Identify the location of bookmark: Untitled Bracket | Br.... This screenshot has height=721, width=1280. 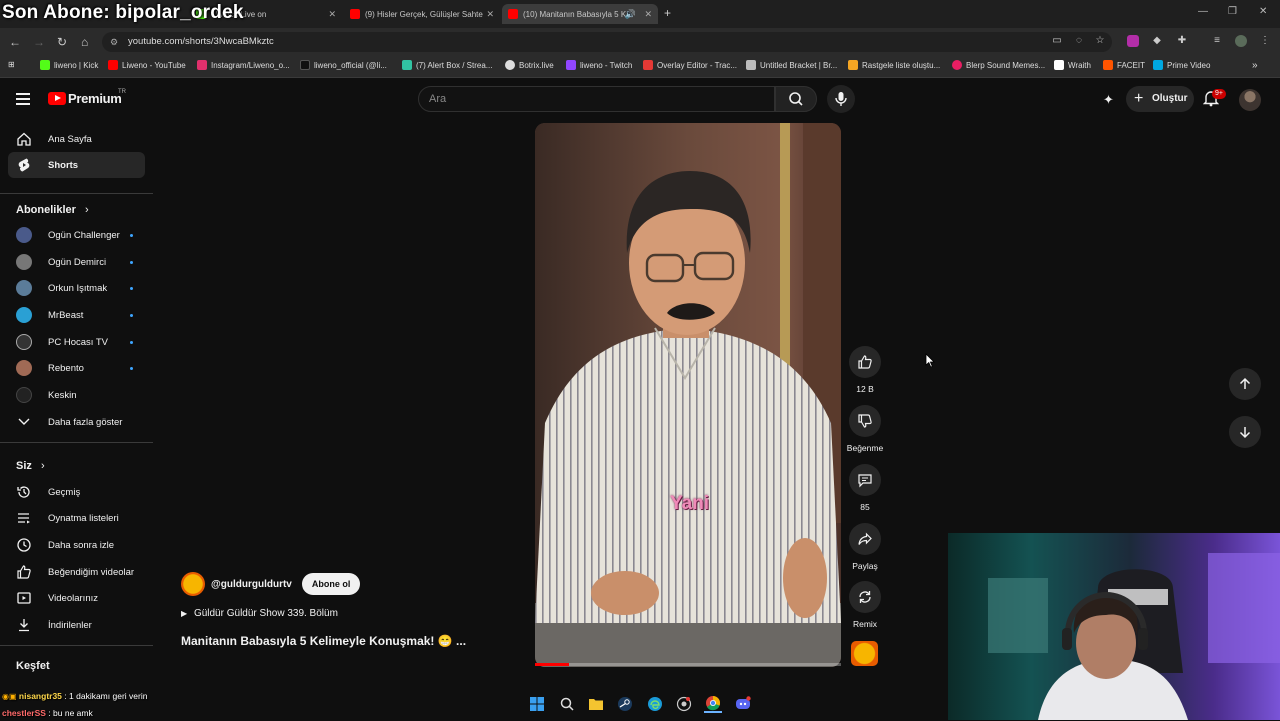
(791, 65).